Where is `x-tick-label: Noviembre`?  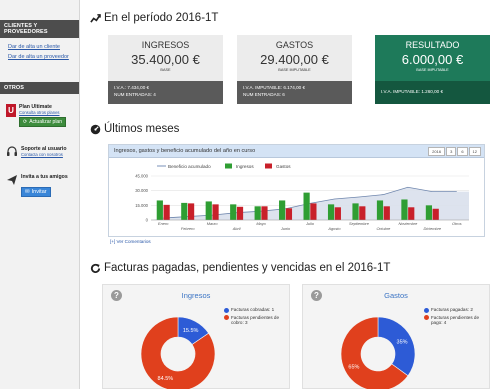
x-tick-label: Noviembre is located at coordinates (408, 223).